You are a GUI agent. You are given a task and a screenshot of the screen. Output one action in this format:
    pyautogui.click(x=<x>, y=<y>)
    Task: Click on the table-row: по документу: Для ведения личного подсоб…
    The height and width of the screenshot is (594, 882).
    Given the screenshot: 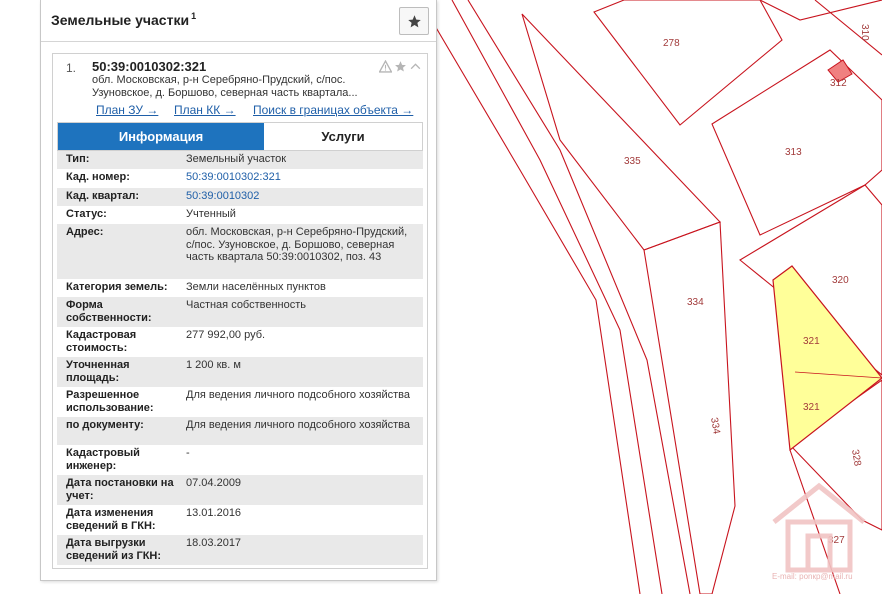 What is the action you would take?
    pyautogui.click(x=240, y=431)
    